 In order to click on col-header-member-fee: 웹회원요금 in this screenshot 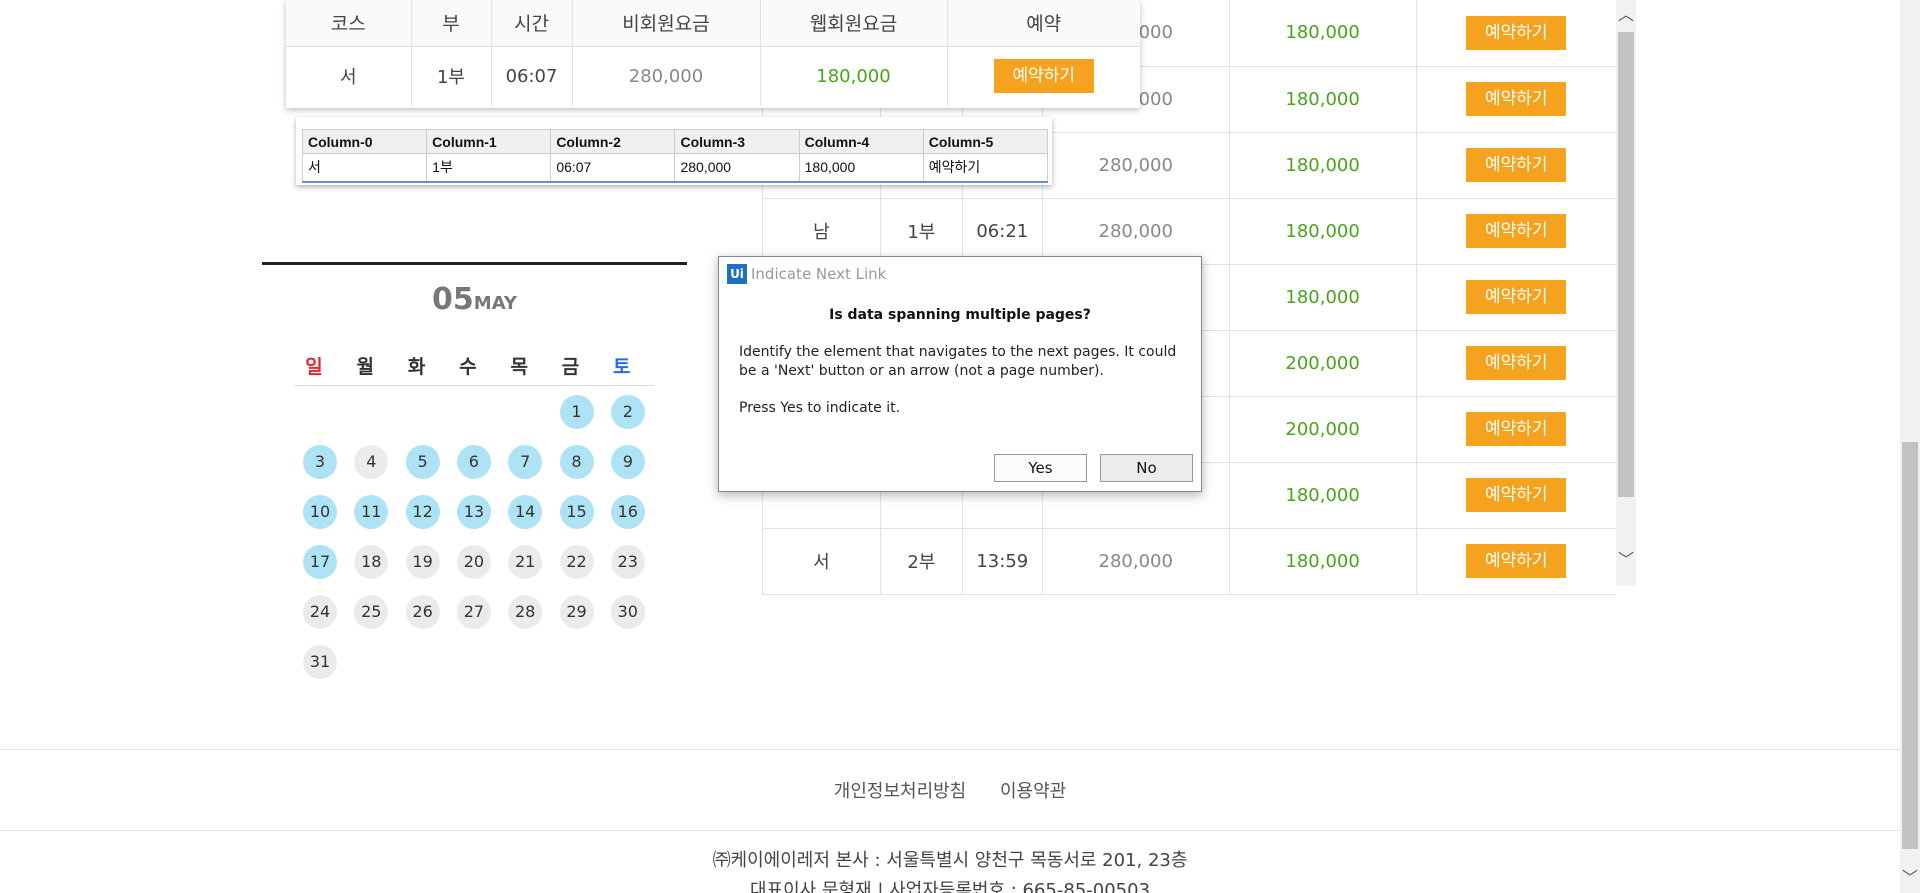, I will do `click(854, 23)`.